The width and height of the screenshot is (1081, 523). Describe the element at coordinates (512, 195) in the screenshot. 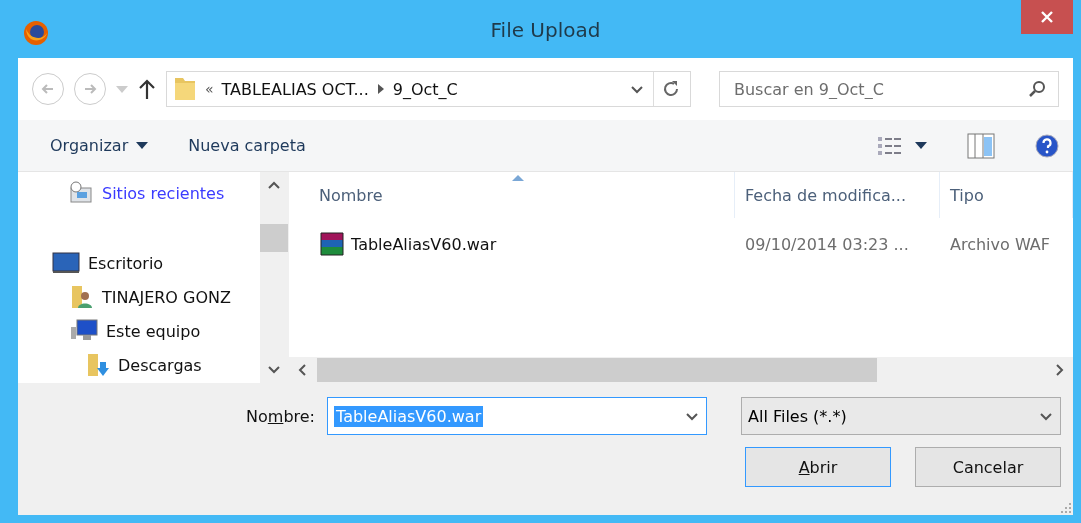

I see `column-header: Nombre` at that location.